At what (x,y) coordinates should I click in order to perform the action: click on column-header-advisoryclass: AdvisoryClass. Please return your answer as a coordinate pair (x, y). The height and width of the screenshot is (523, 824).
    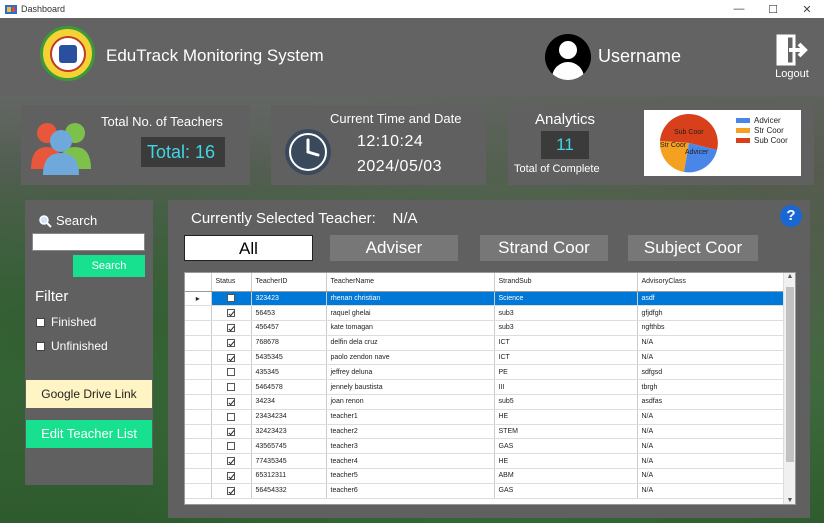
    Looking at the image, I should click on (711, 282).